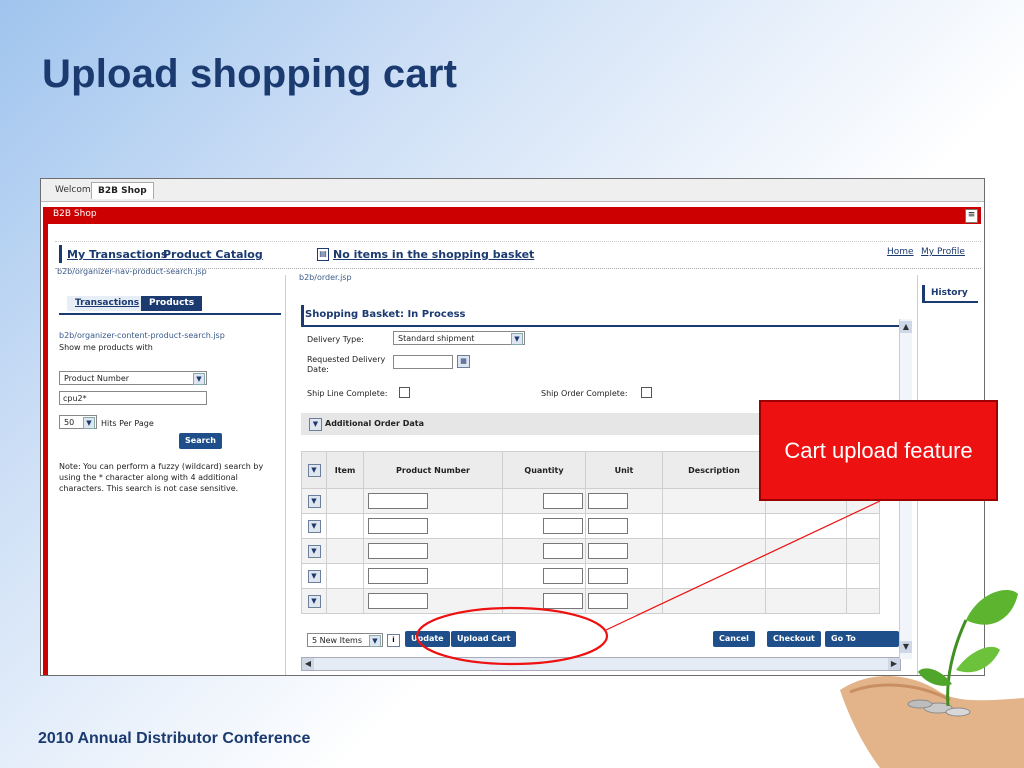 The height and width of the screenshot is (768, 1024). Describe the element at coordinates (512, 190) in the screenshot. I see `portal-tab-bar: Welcome B2B Shop` at that location.